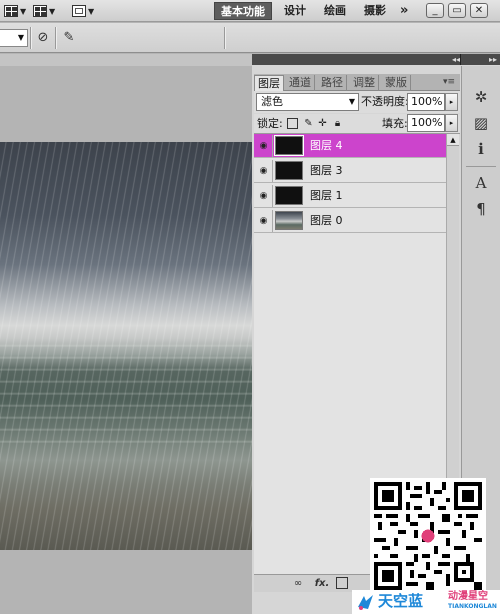 The width and height of the screenshot is (500, 614). Describe the element at coordinates (270, 123) in the screenshot. I see `lock-label: 锁定:` at that location.